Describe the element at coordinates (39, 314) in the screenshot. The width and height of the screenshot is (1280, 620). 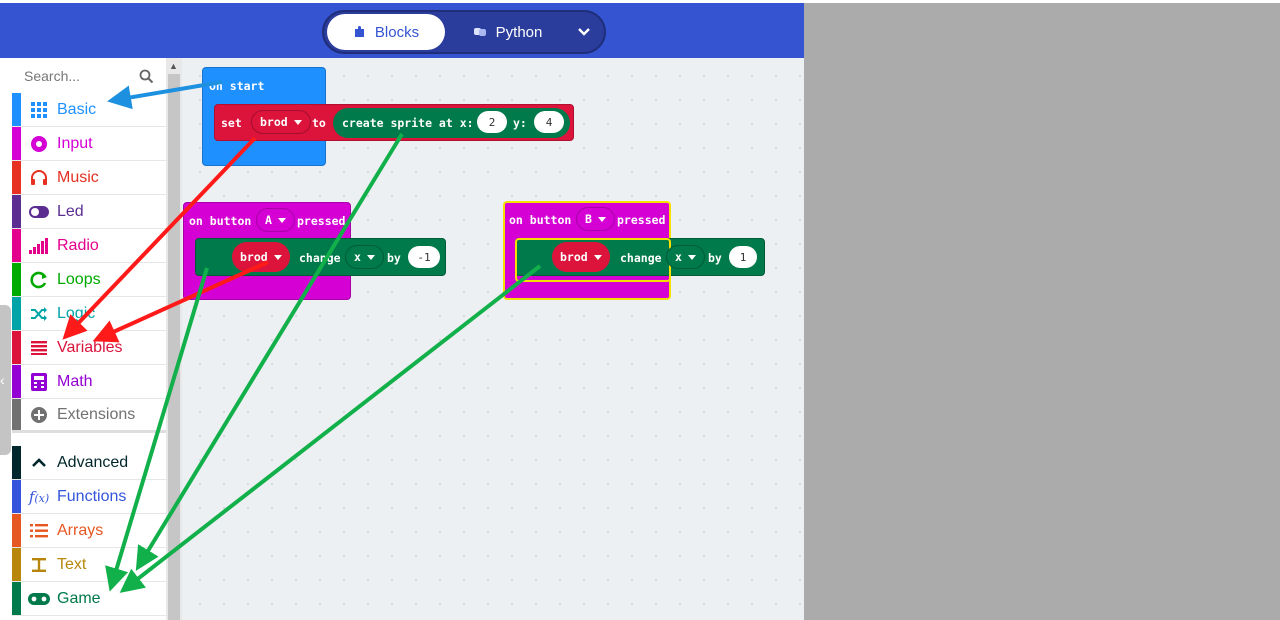
I see `shuffle-icon` at that location.